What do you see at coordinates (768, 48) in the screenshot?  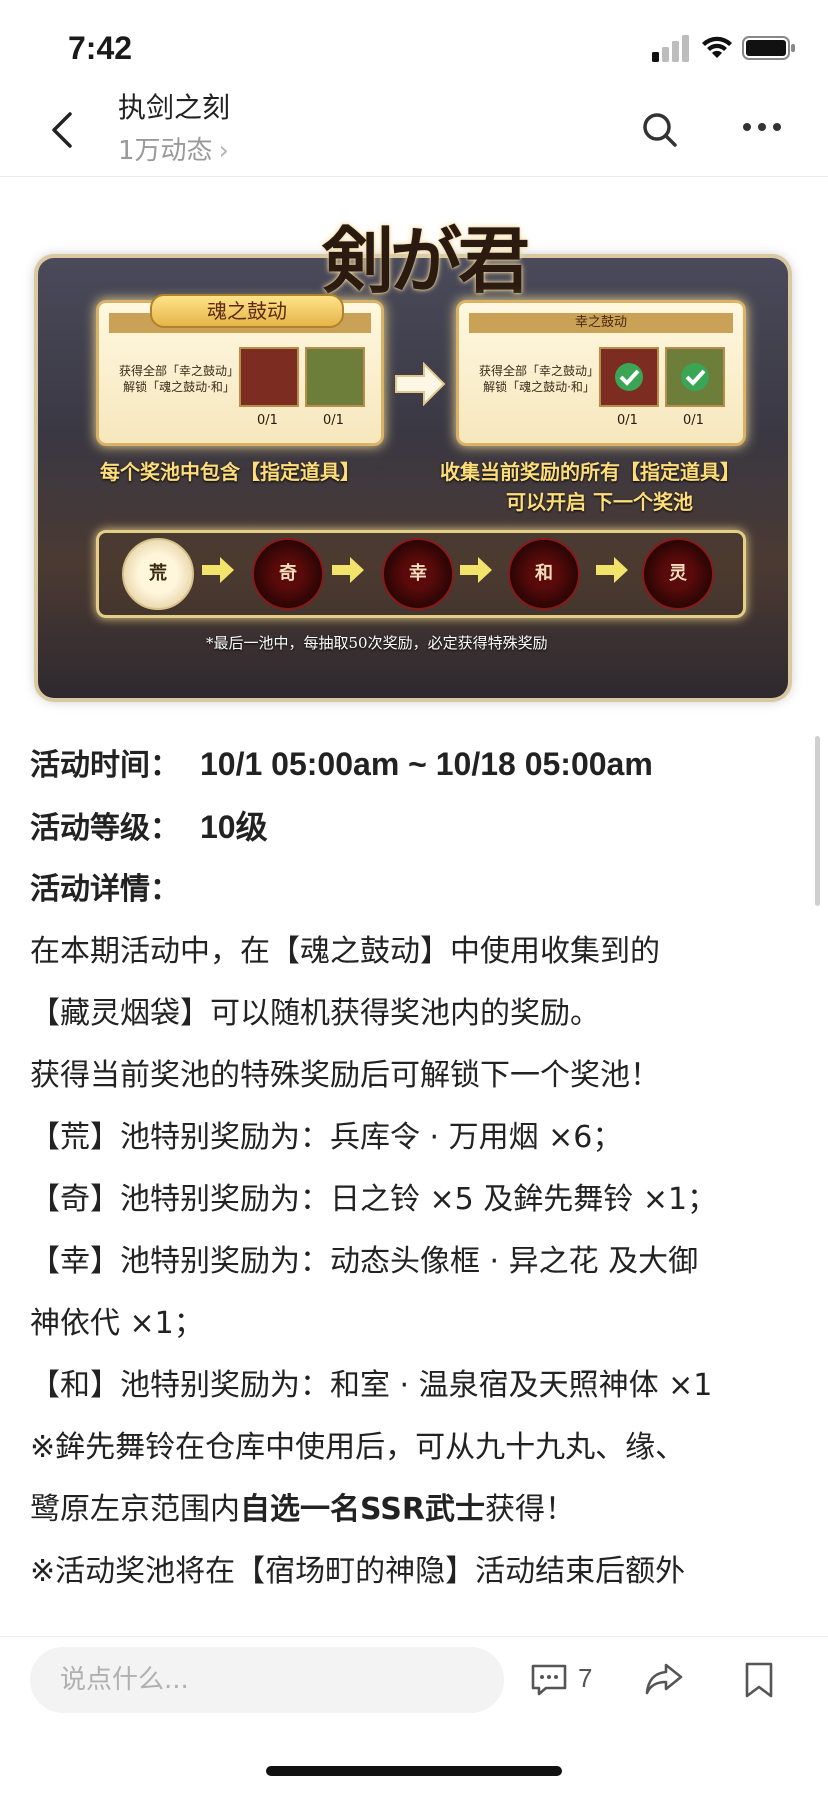 I see `battery-icon` at bounding box center [768, 48].